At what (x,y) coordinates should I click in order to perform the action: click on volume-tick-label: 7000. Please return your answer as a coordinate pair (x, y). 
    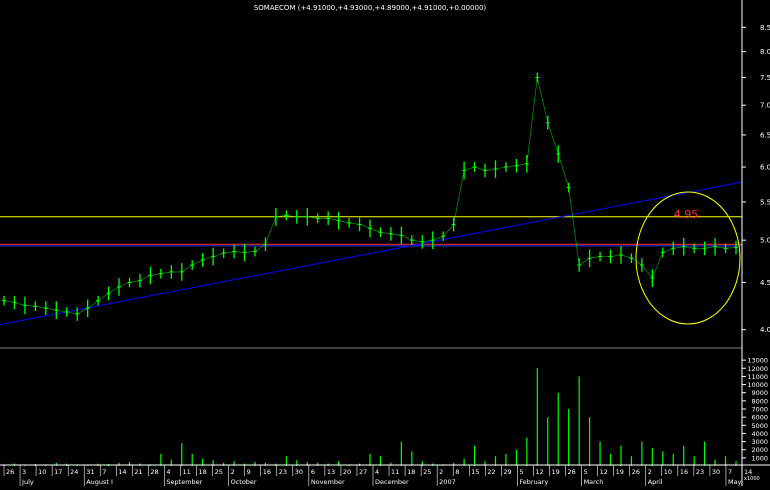
    Looking at the image, I should click on (759, 410).